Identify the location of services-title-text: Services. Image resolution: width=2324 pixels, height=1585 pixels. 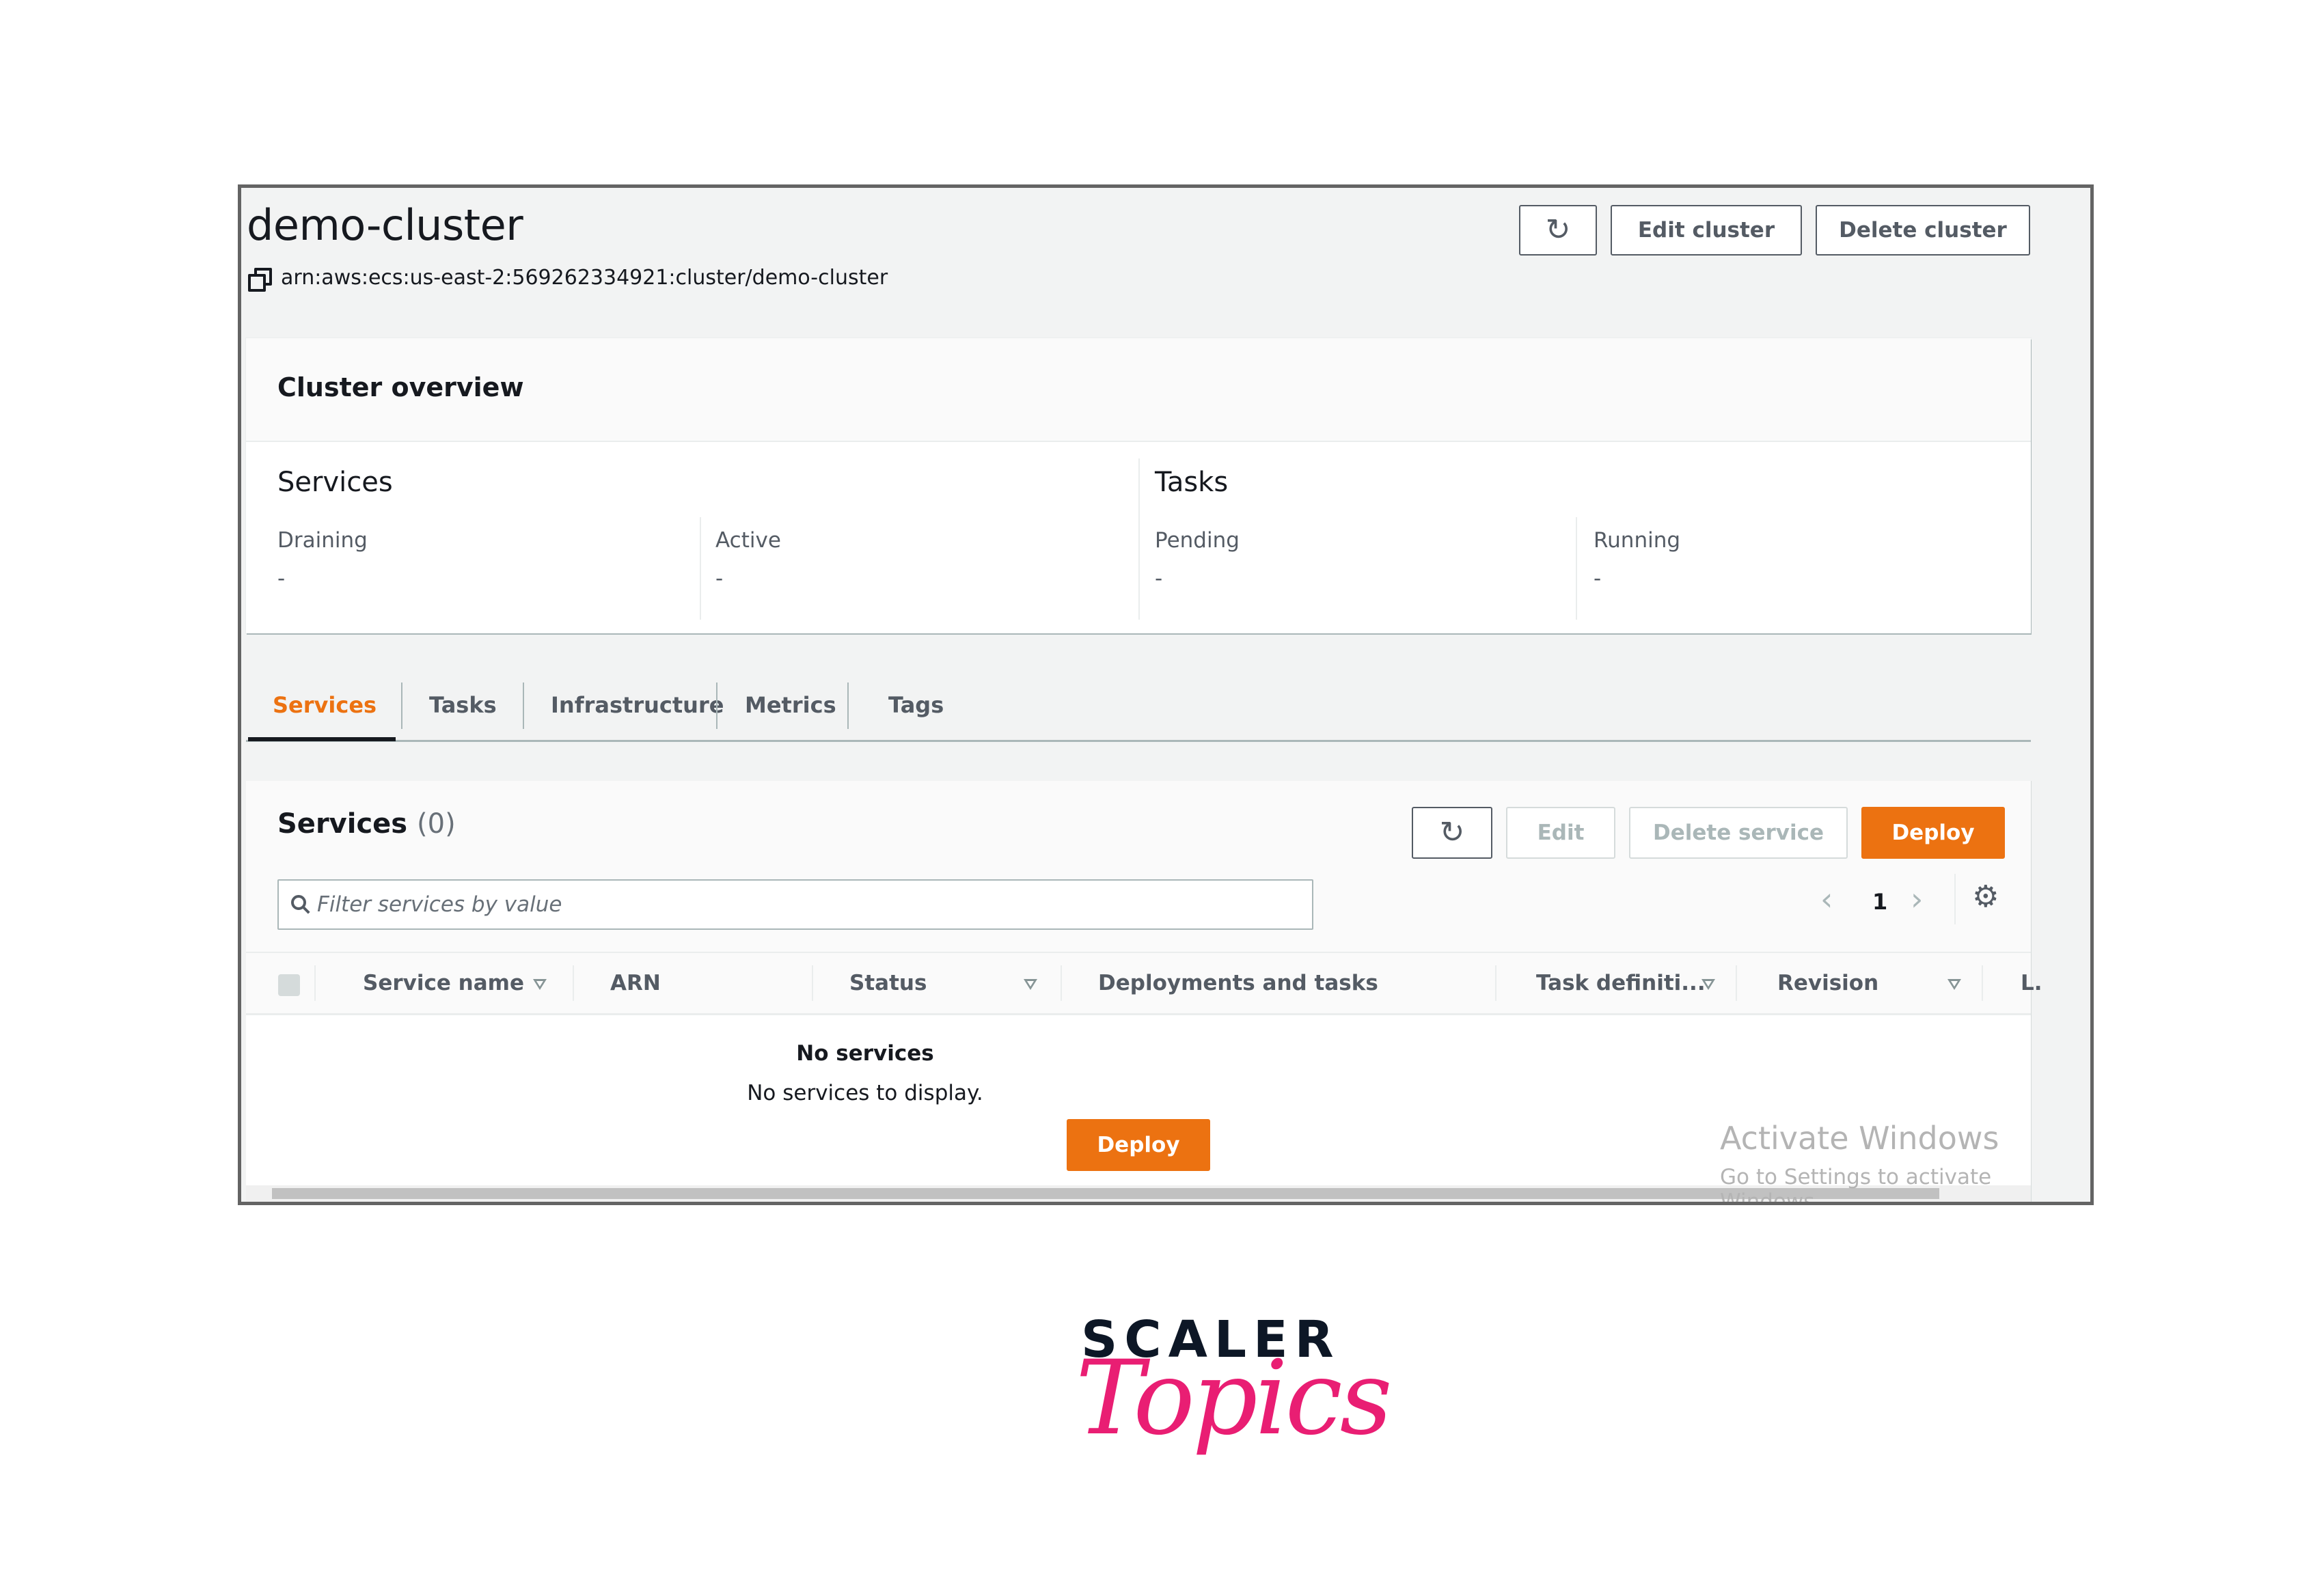
(342, 824).